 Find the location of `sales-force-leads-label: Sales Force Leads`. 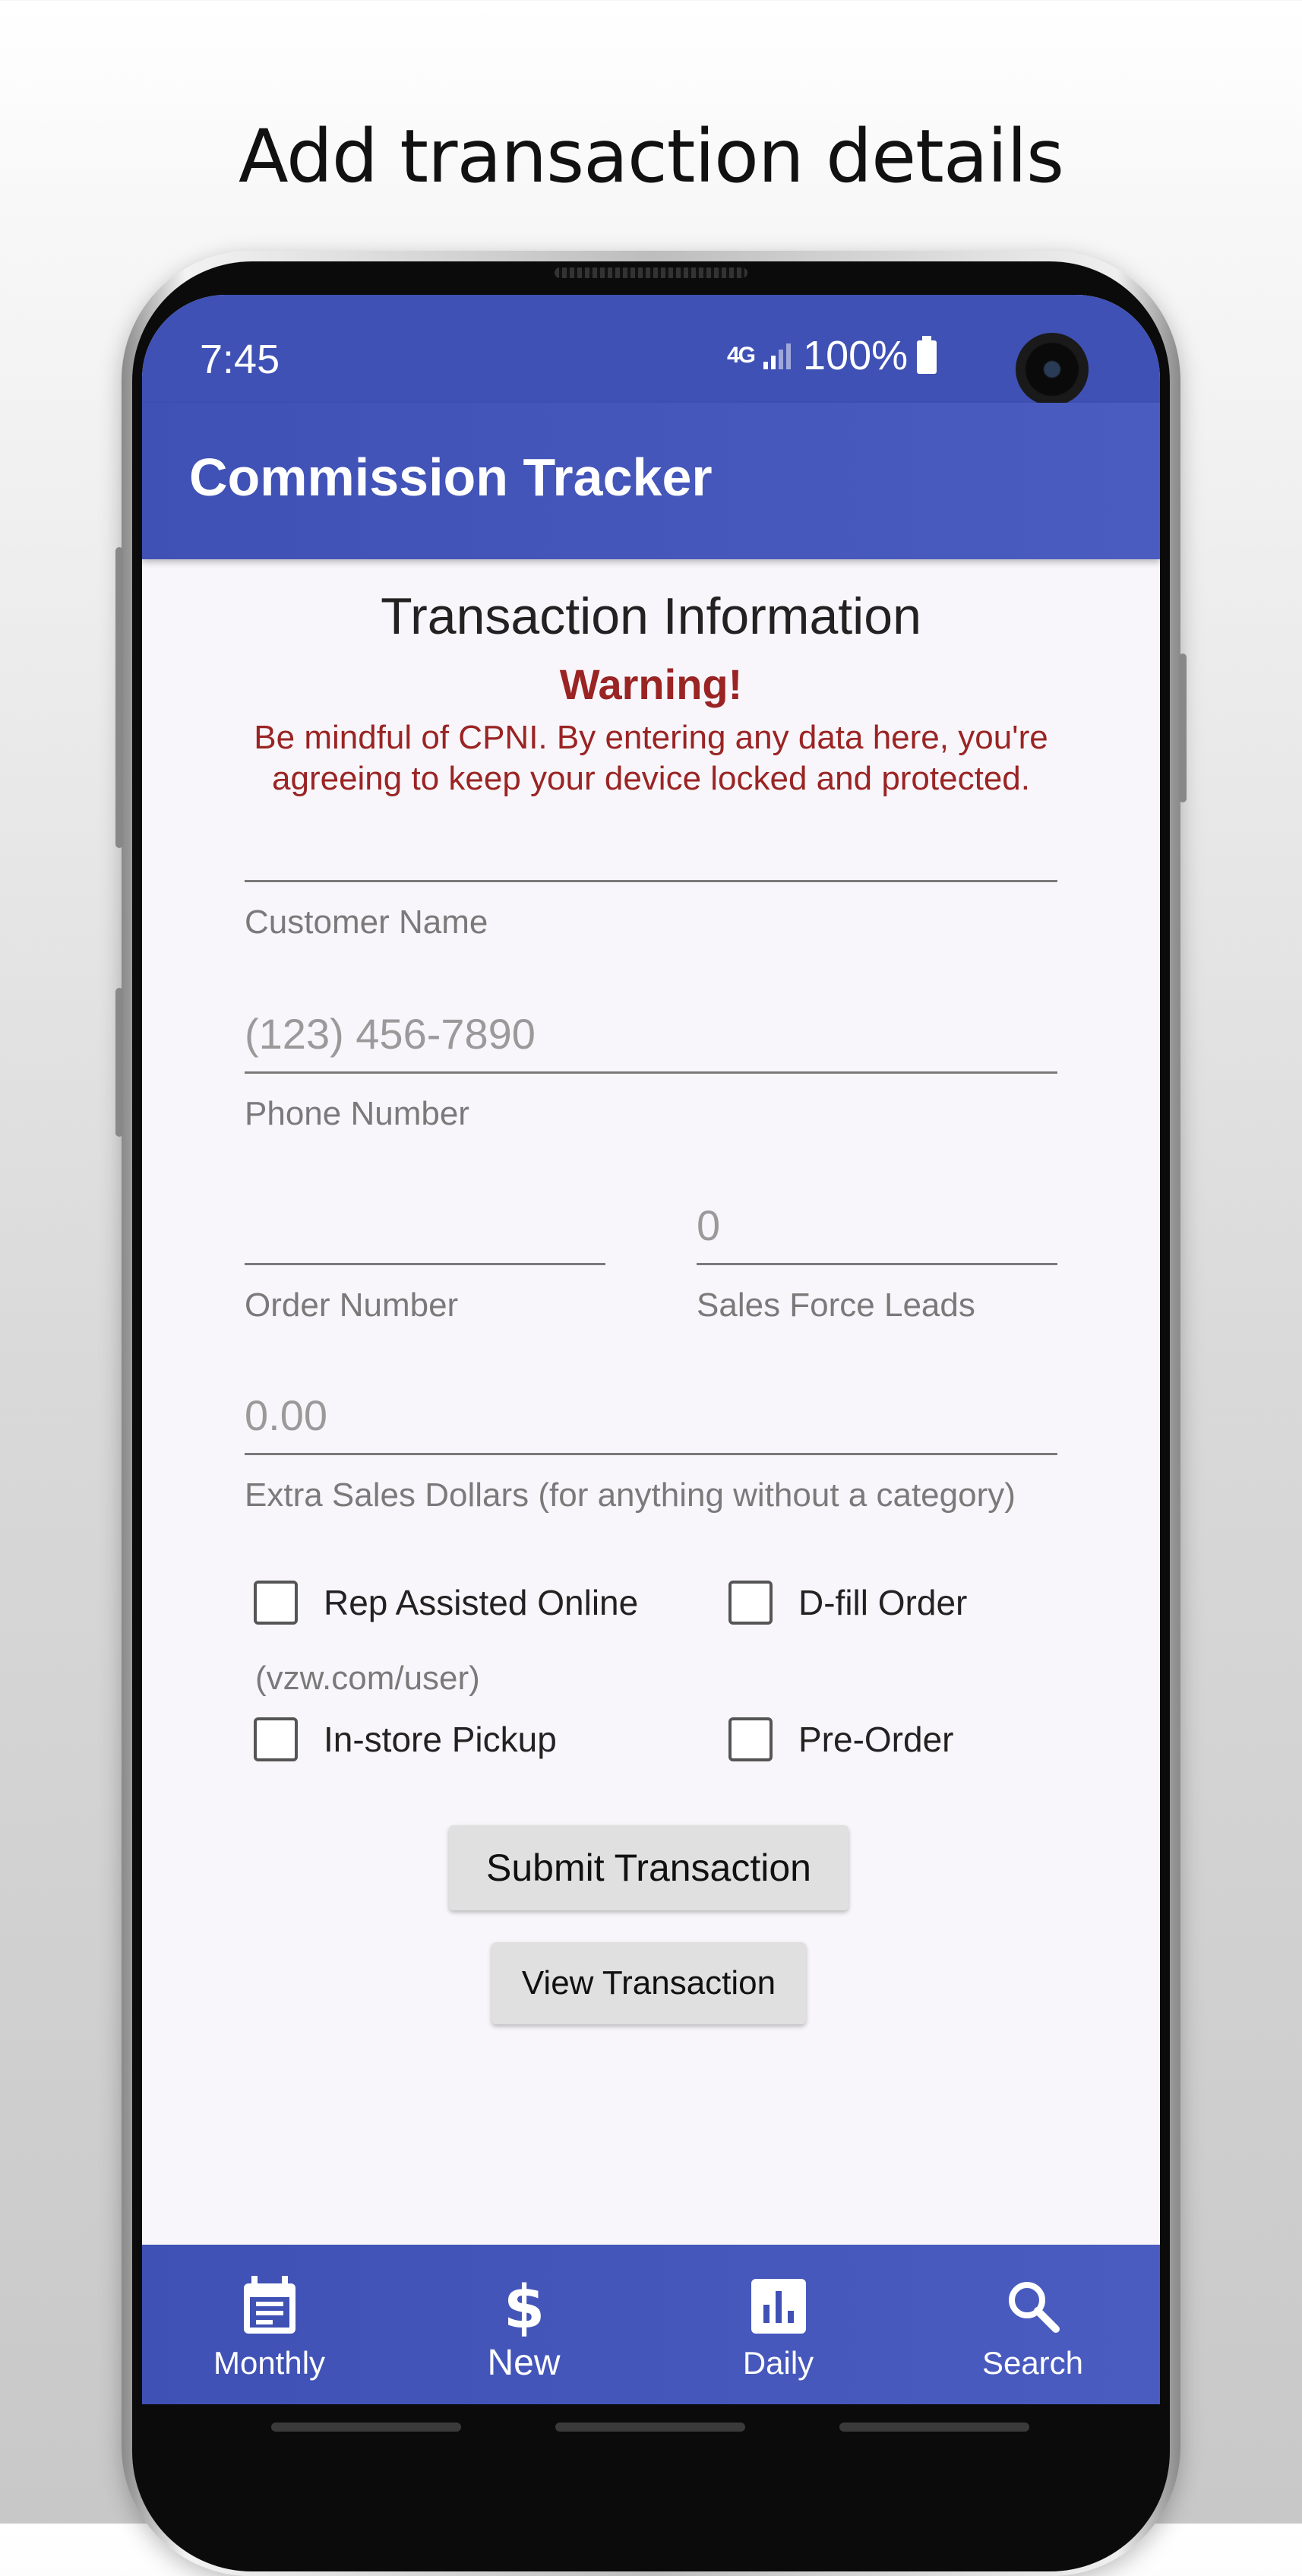

sales-force-leads-label: Sales Force Leads is located at coordinates (836, 1305).